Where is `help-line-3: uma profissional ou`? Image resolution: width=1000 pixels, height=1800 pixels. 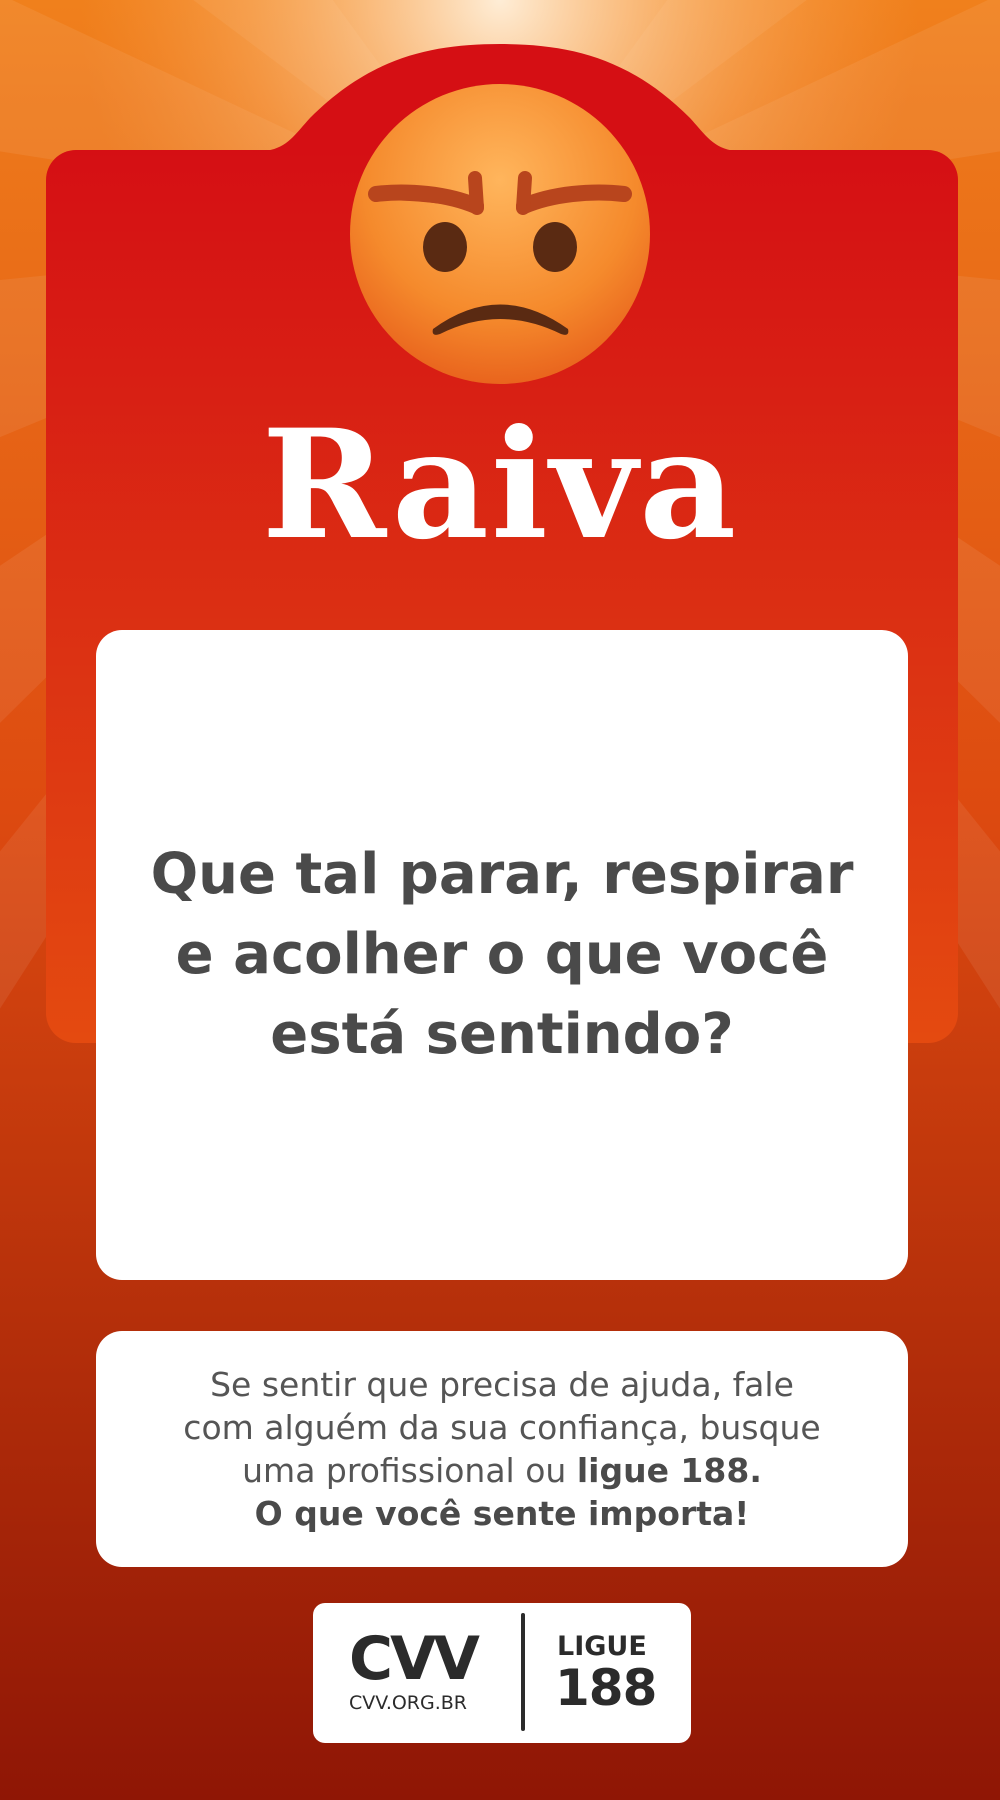 help-line-3: uma profissional ou is located at coordinates (409, 1470).